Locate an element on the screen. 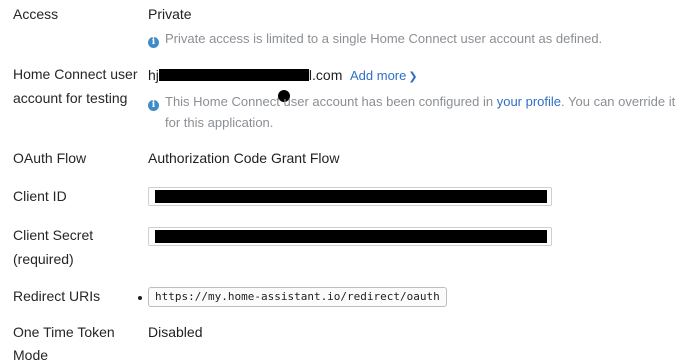  client-id-field is located at coordinates (350, 196).